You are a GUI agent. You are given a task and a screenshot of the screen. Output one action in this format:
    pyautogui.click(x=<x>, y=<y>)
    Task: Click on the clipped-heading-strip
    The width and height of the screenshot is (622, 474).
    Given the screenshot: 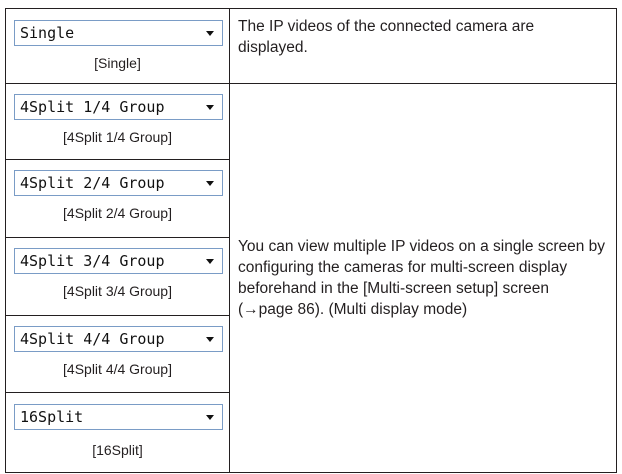 What is the action you would take?
    pyautogui.click(x=311, y=4)
    